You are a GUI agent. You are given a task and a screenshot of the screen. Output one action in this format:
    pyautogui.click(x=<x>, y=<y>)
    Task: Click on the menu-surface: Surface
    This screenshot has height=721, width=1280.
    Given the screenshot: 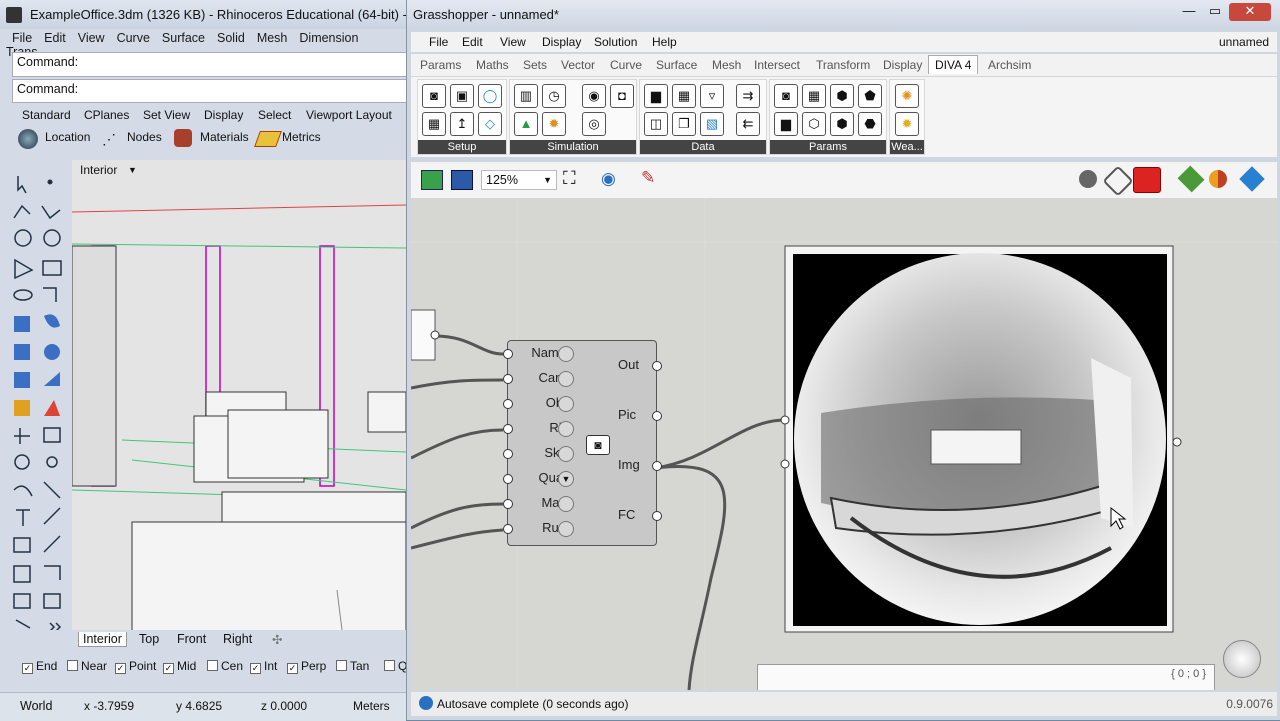 What is the action you would take?
    pyautogui.click(x=183, y=38)
    